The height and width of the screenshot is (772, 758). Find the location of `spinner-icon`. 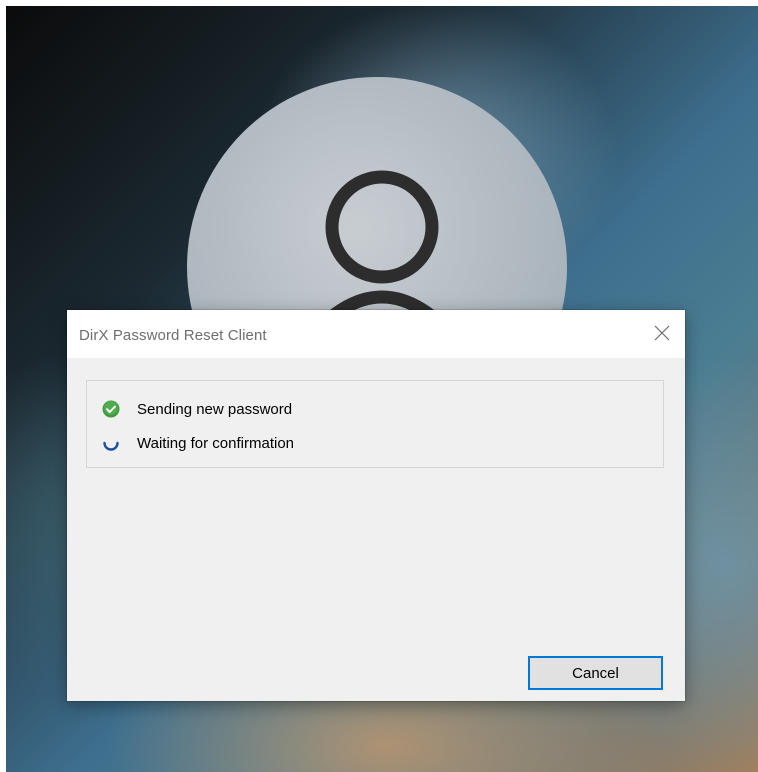

spinner-icon is located at coordinates (111, 443).